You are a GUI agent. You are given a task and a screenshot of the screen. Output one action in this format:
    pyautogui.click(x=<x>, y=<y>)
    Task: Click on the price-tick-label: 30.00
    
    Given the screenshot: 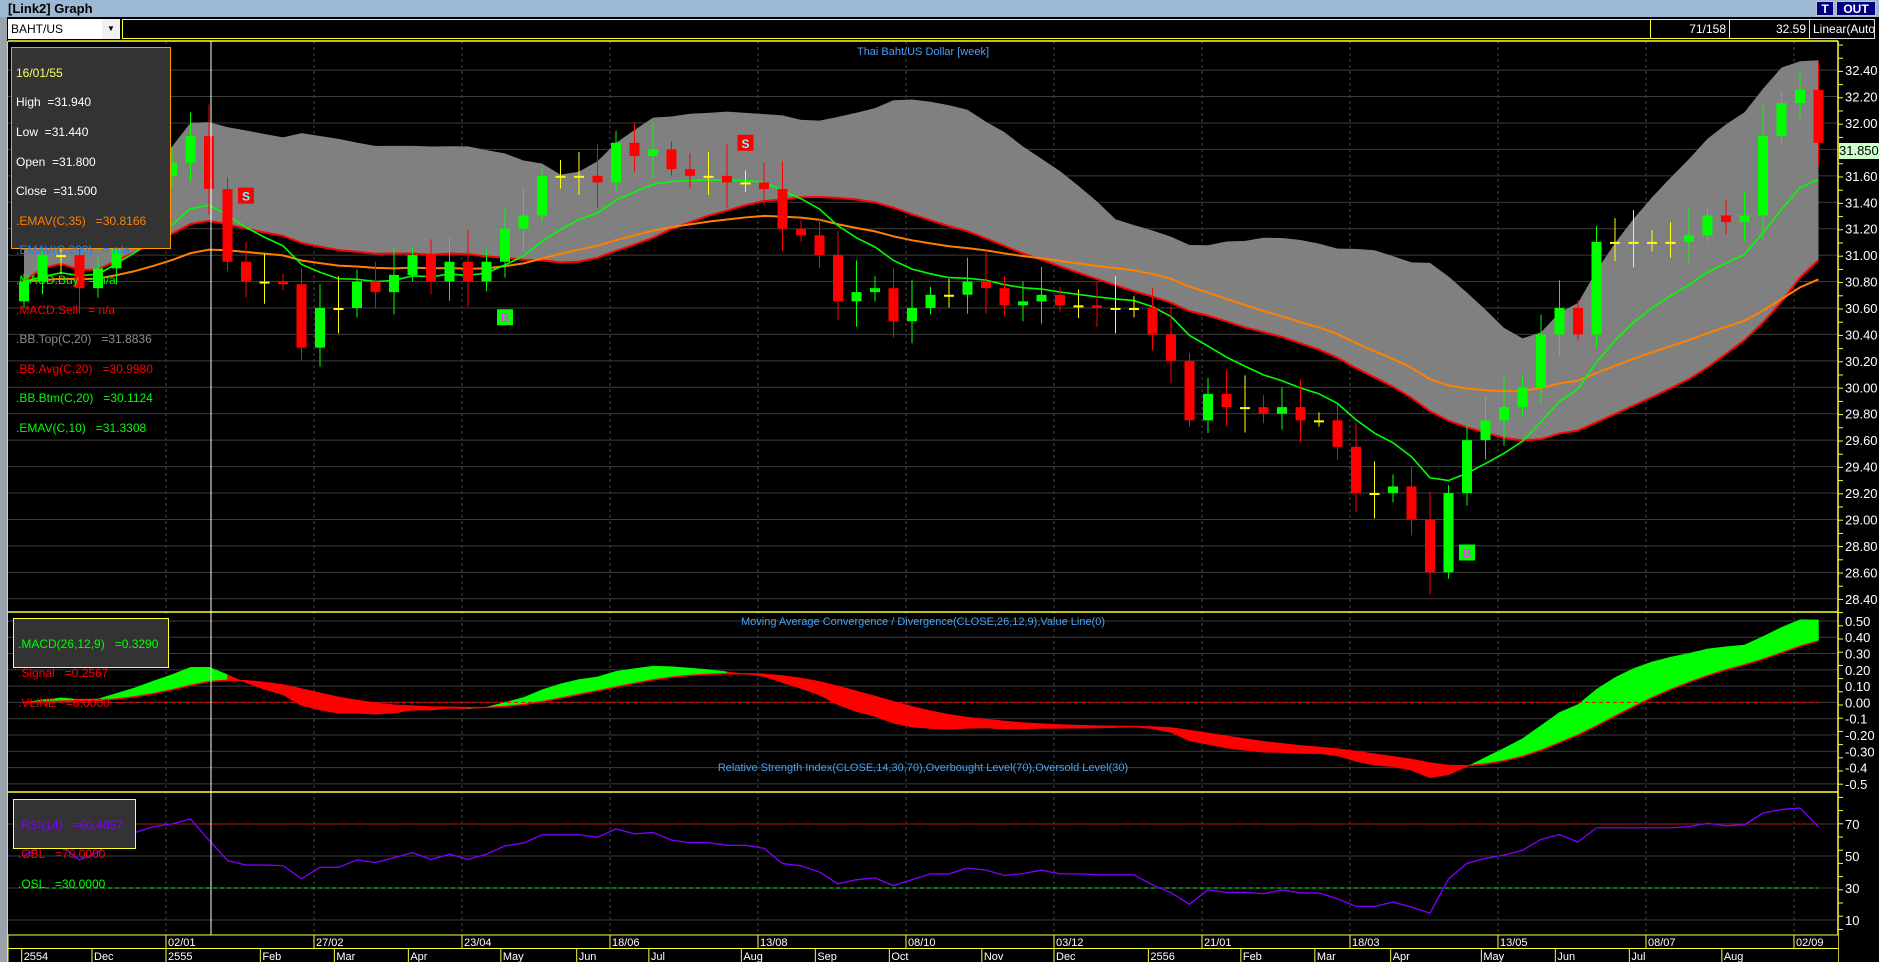 What is the action you would take?
    pyautogui.click(x=1861, y=387)
    